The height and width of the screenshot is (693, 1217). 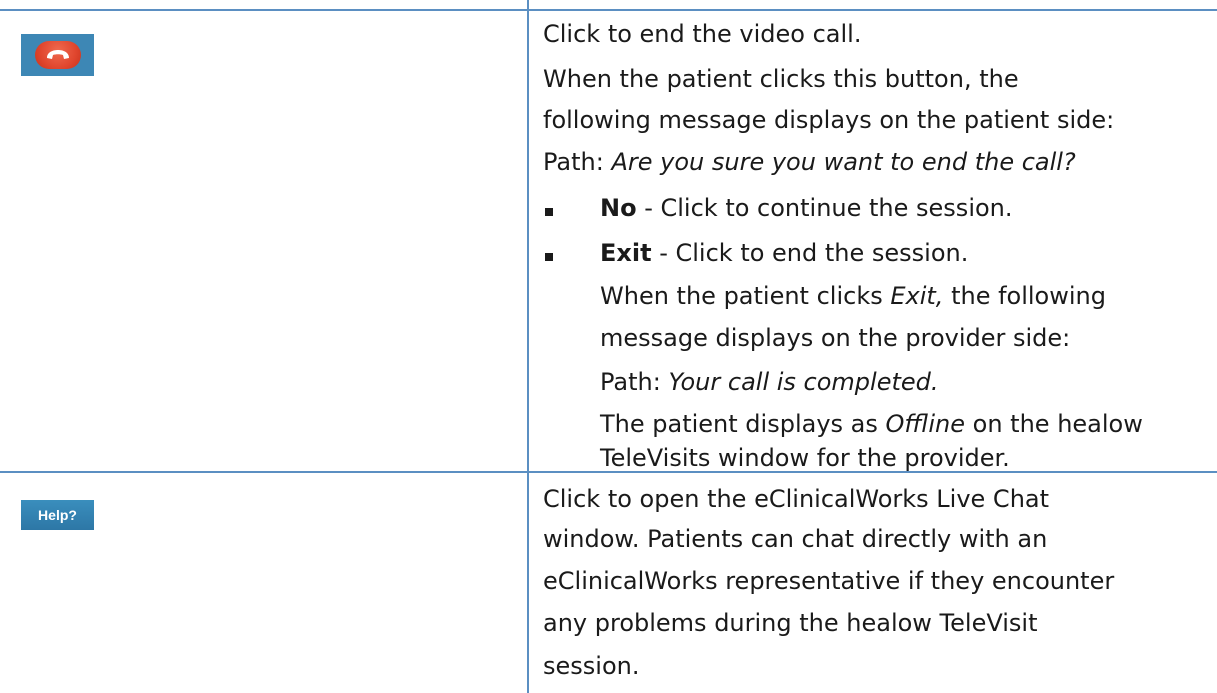 I want to click on end-call-icon, so click(x=57, y=55).